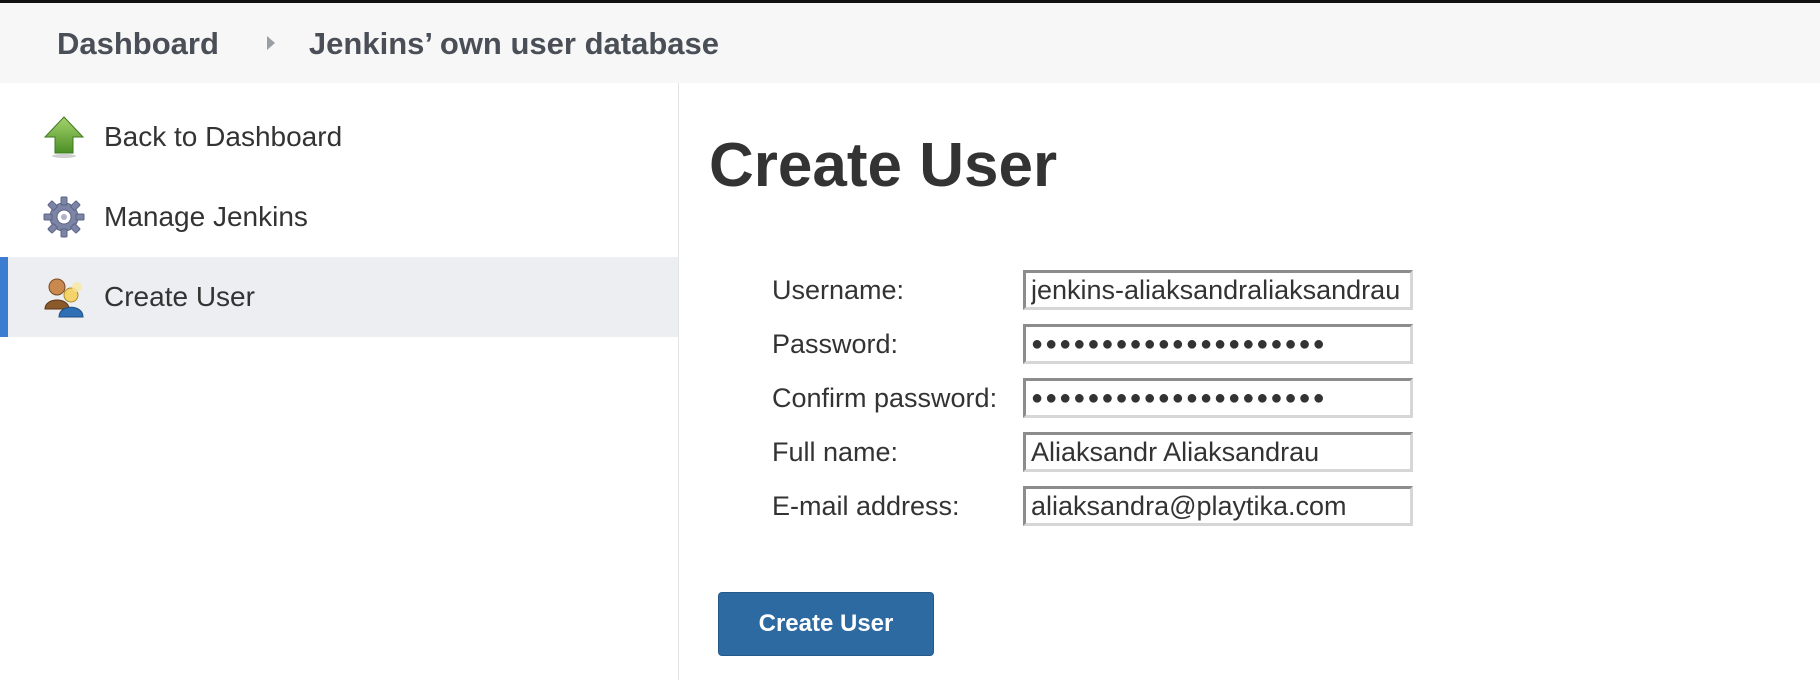 Image resolution: width=1820 pixels, height=680 pixels. Describe the element at coordinates (1218, 506) in the screenshot. I see `email-input` at that location.